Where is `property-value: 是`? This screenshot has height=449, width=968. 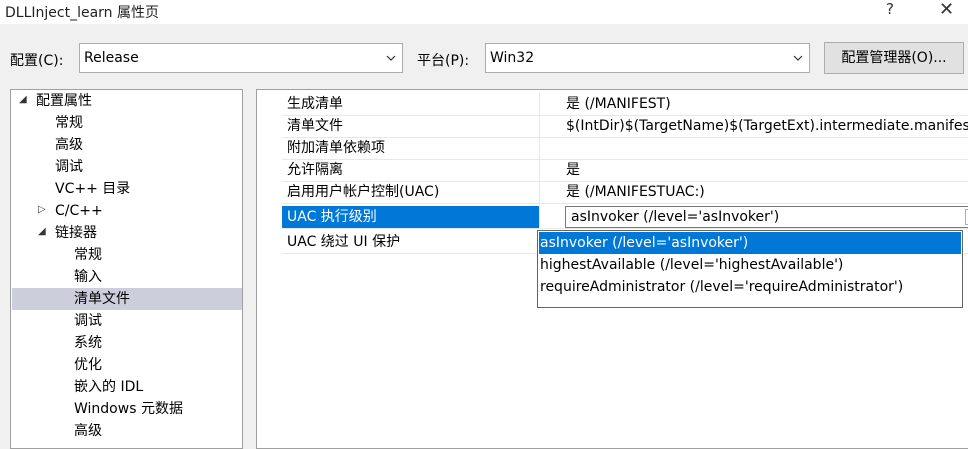 property-value: 是 is located at coordinates (573, 170).